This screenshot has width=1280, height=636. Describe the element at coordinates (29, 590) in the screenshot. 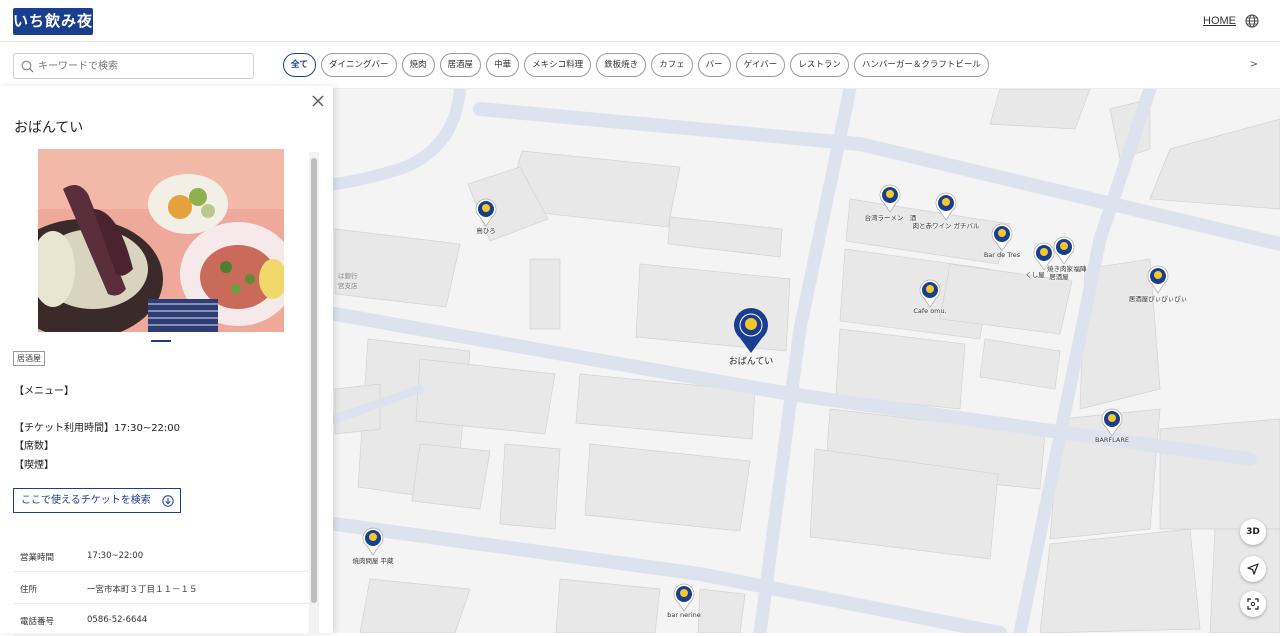

I see `detail-key: 住所` at that location.